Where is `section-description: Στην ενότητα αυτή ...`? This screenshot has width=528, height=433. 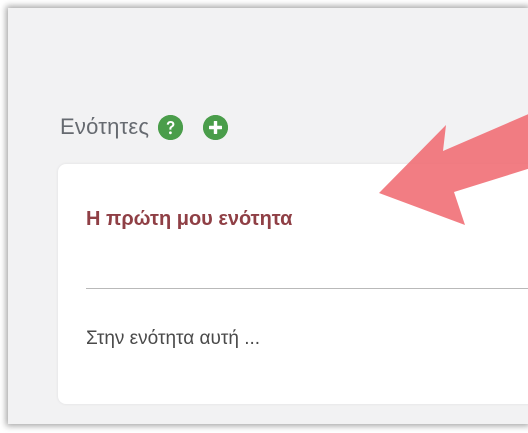
section-description: Στην ενότητα αυτή ... is located at coordinates (173, 338).